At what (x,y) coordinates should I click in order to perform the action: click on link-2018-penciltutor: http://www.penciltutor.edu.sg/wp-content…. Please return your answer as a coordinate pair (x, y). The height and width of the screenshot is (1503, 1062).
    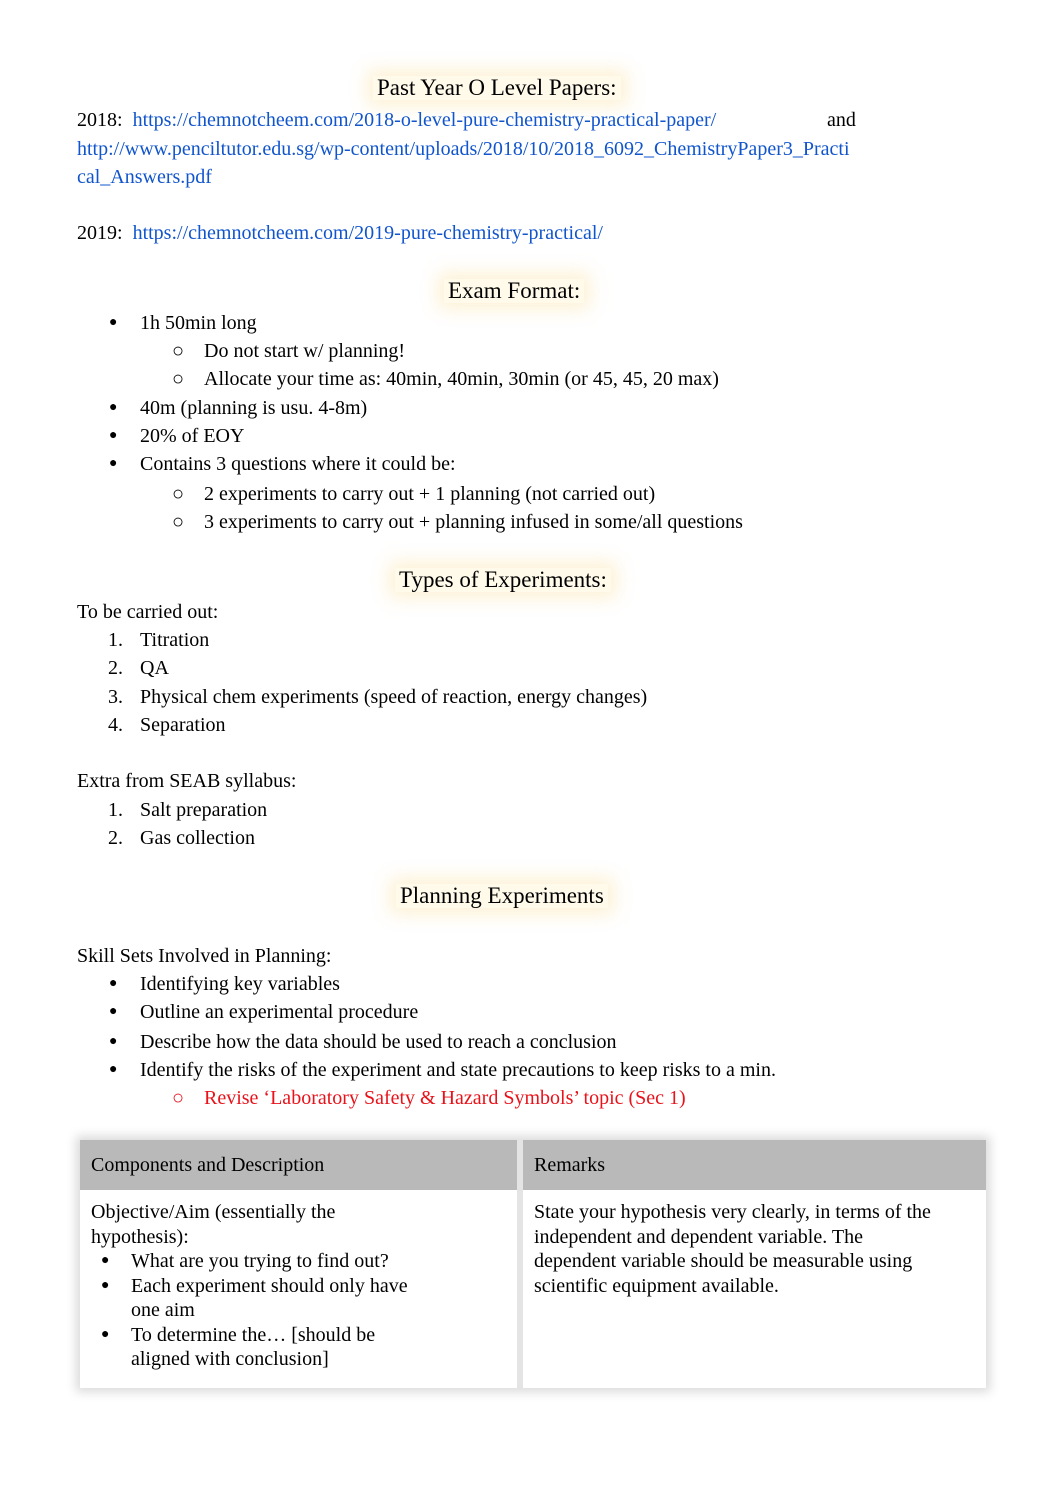
    Looking at the image, I should click on (463, 149).